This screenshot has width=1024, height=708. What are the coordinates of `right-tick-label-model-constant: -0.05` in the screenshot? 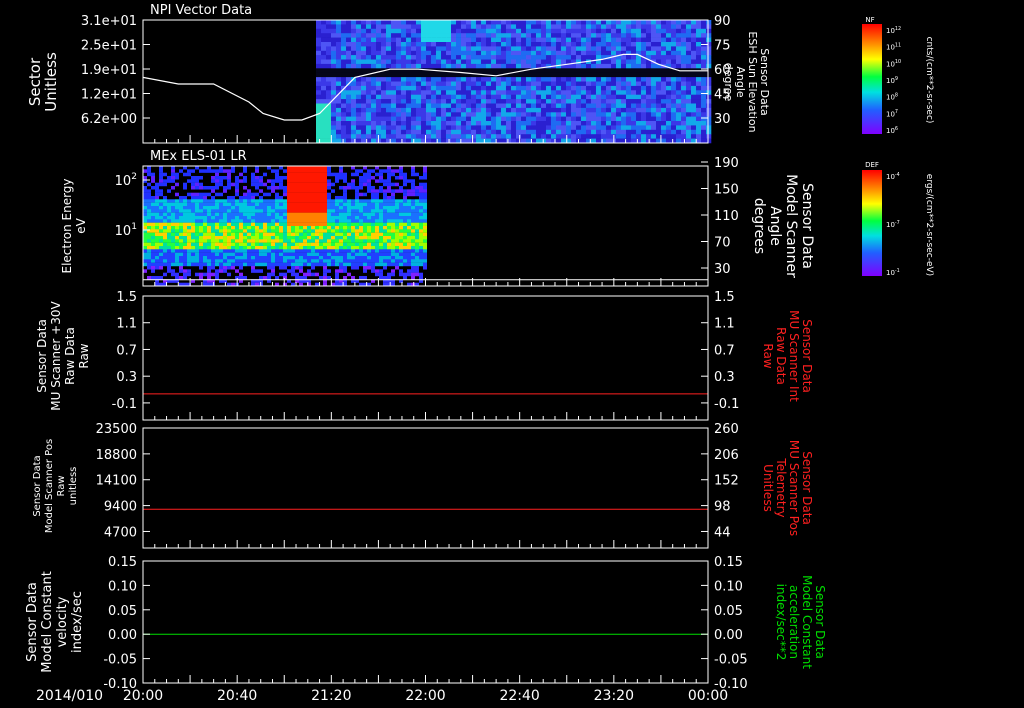 It's located at (731, 660).